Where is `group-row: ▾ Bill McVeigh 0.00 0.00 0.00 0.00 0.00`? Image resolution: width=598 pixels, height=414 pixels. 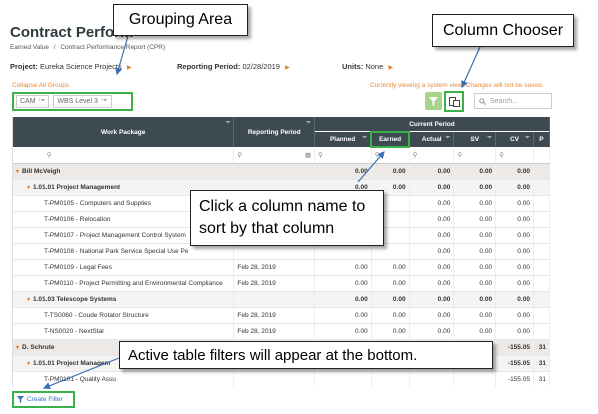 group-row: ▾ Bill McVeigh 0.00 0.00 0.00 0.00 0.00 is located at coordinates (281, 171).